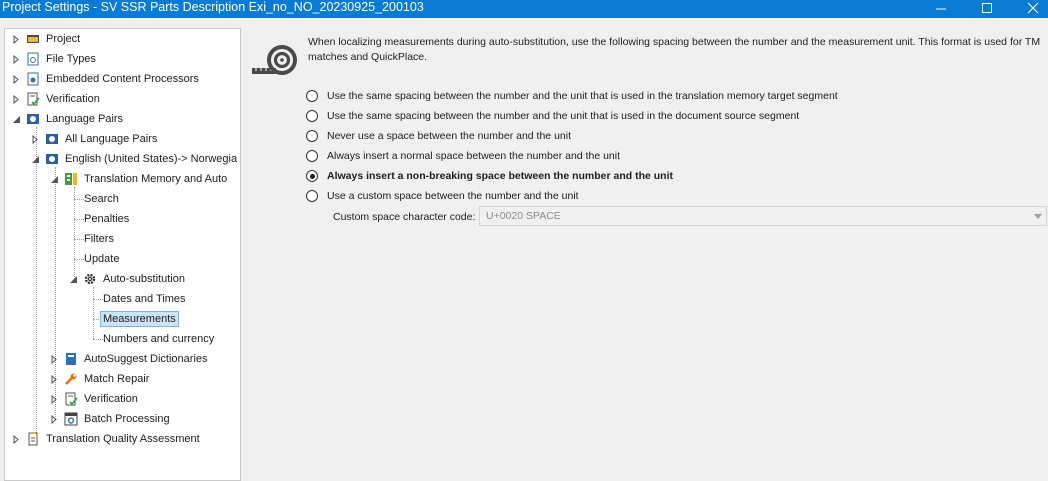  I want to click on tree-item-update: Update, so click(101, 259).